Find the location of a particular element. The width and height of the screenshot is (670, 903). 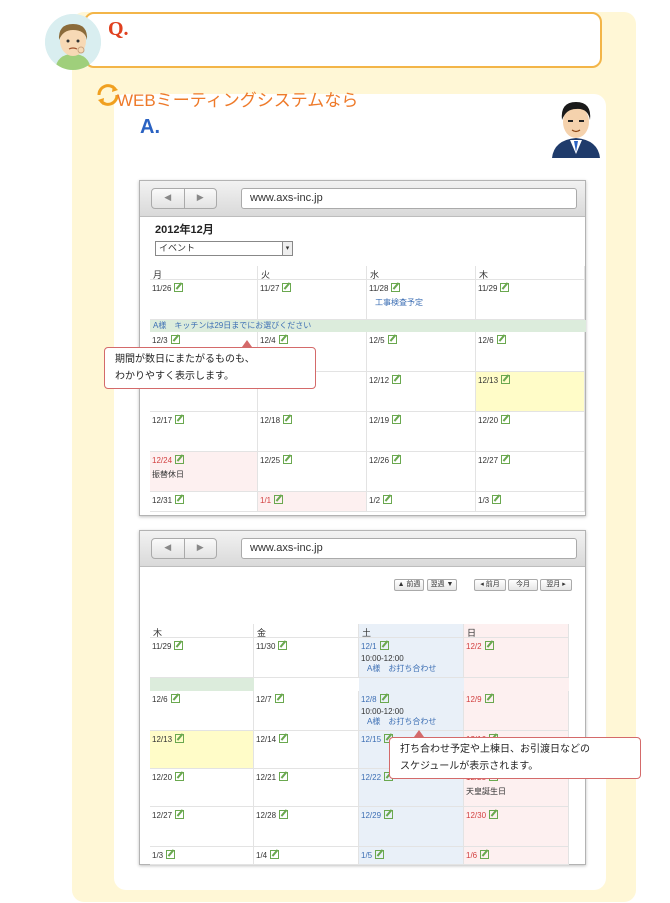

calendar-day-cell: 12/30 is located at coordinates (516, 827).